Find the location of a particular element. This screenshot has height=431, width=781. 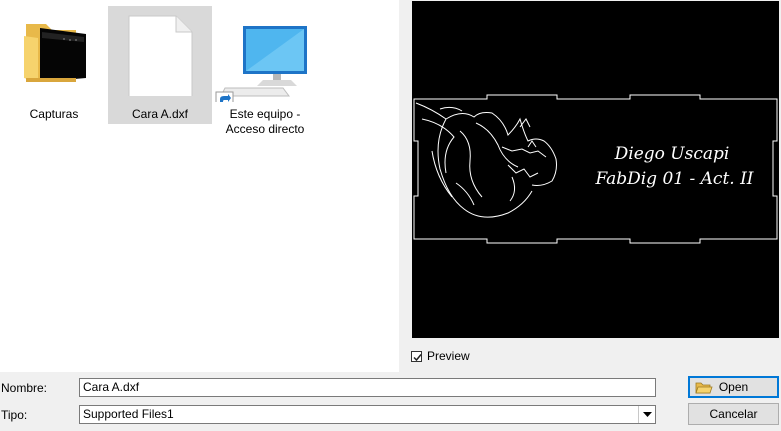

file-item-label: Capturas is located at coordinates (54, 114).